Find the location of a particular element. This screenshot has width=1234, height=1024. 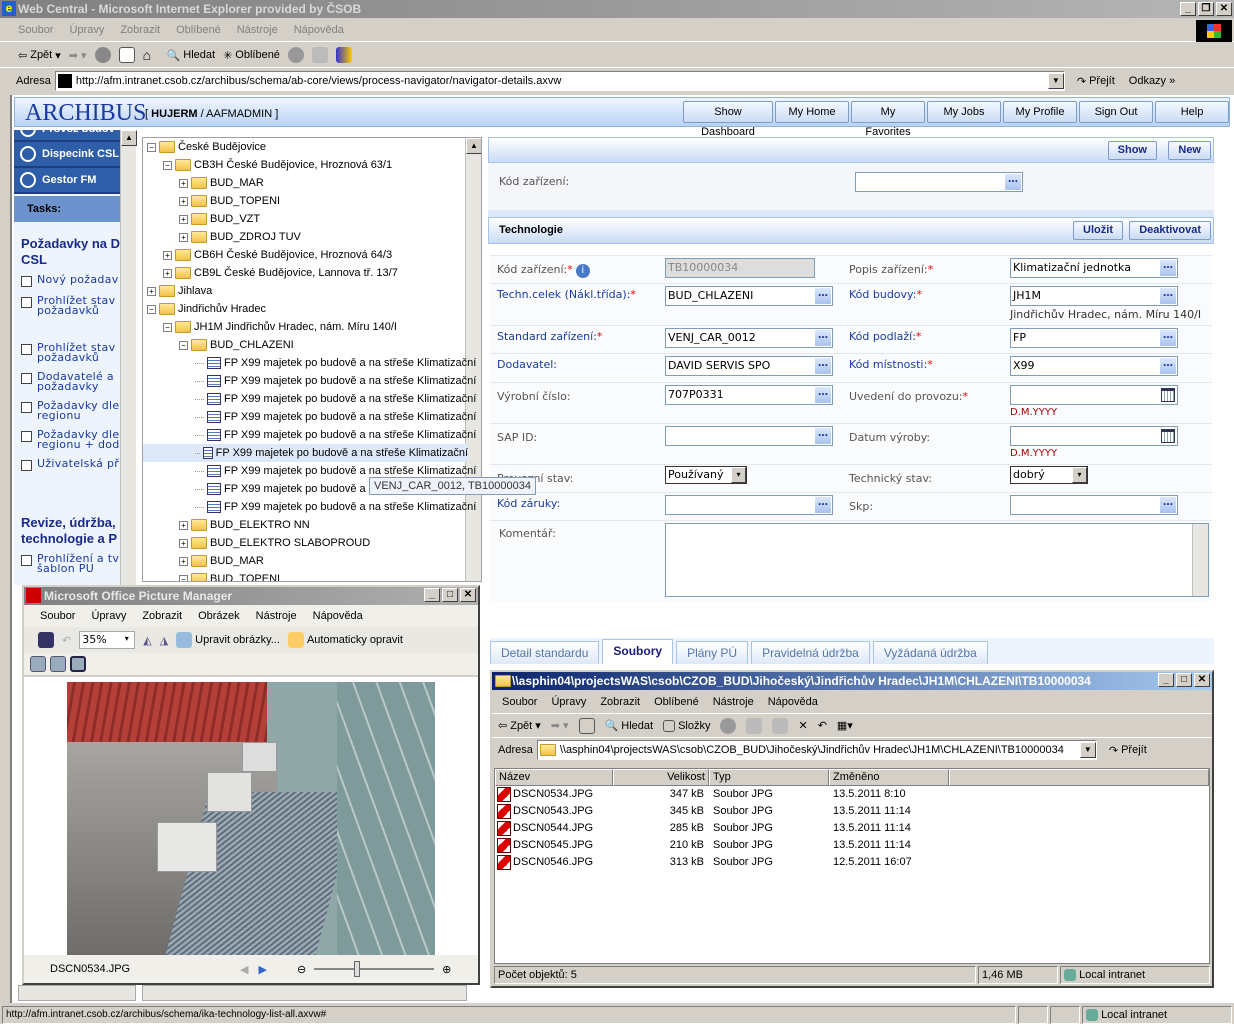

minimize-button: _ is located at coordinates (432, 595).